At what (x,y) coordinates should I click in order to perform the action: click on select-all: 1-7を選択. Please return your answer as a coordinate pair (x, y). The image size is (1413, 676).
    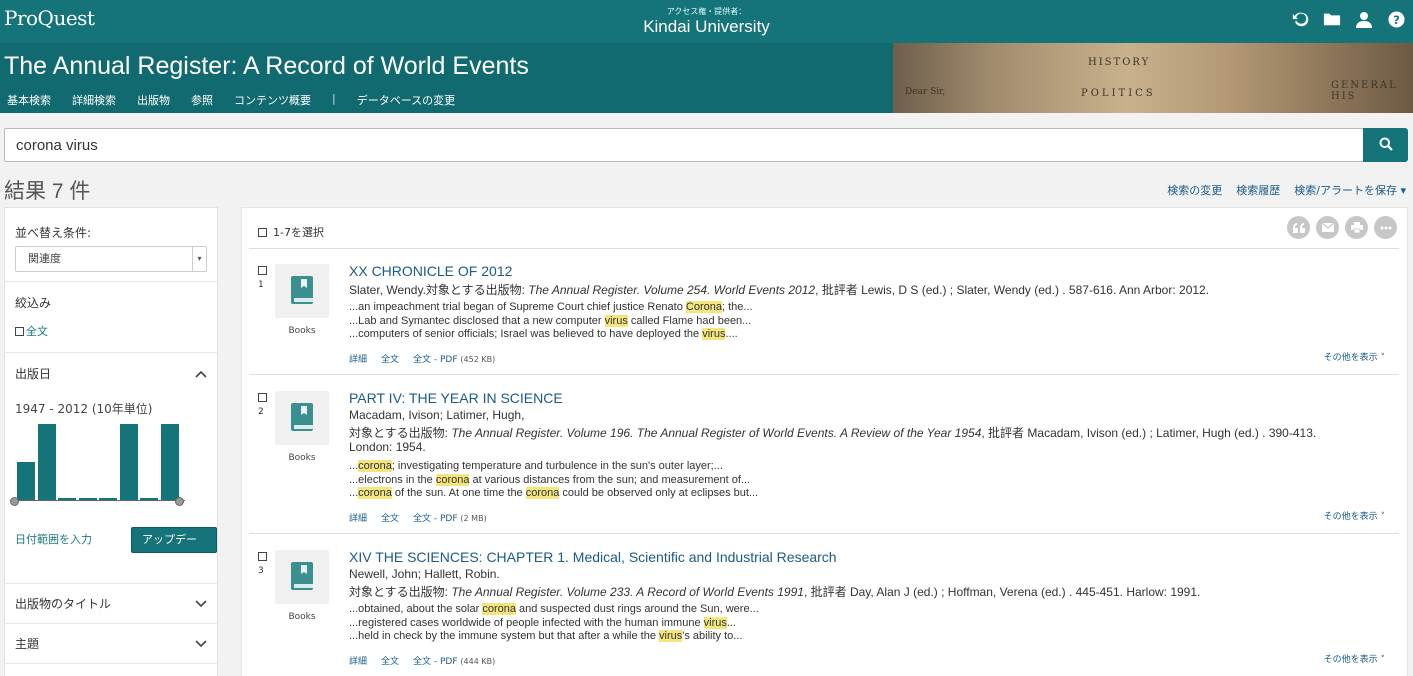
    Looking at the image, I should click on (291, 232).